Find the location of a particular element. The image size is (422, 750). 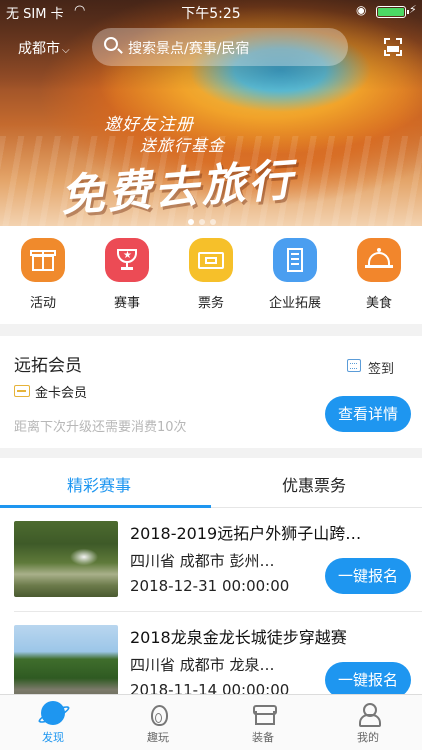

category-competition: ★ 赛事 is located at coordinates (127, 274).